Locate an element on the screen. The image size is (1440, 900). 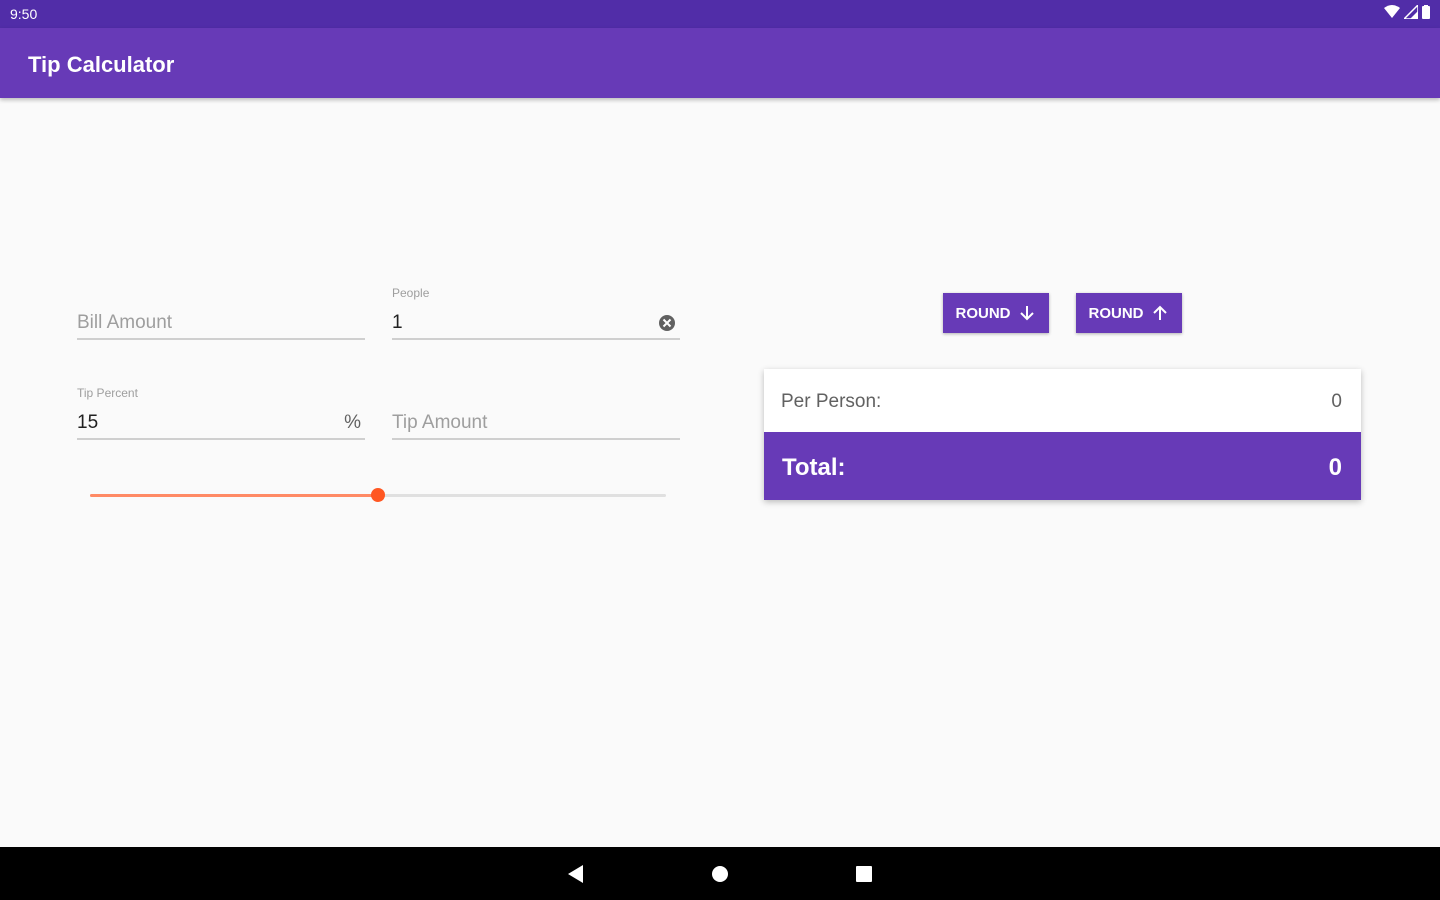
percent-suffix: % is located at coordinates (352, 422).